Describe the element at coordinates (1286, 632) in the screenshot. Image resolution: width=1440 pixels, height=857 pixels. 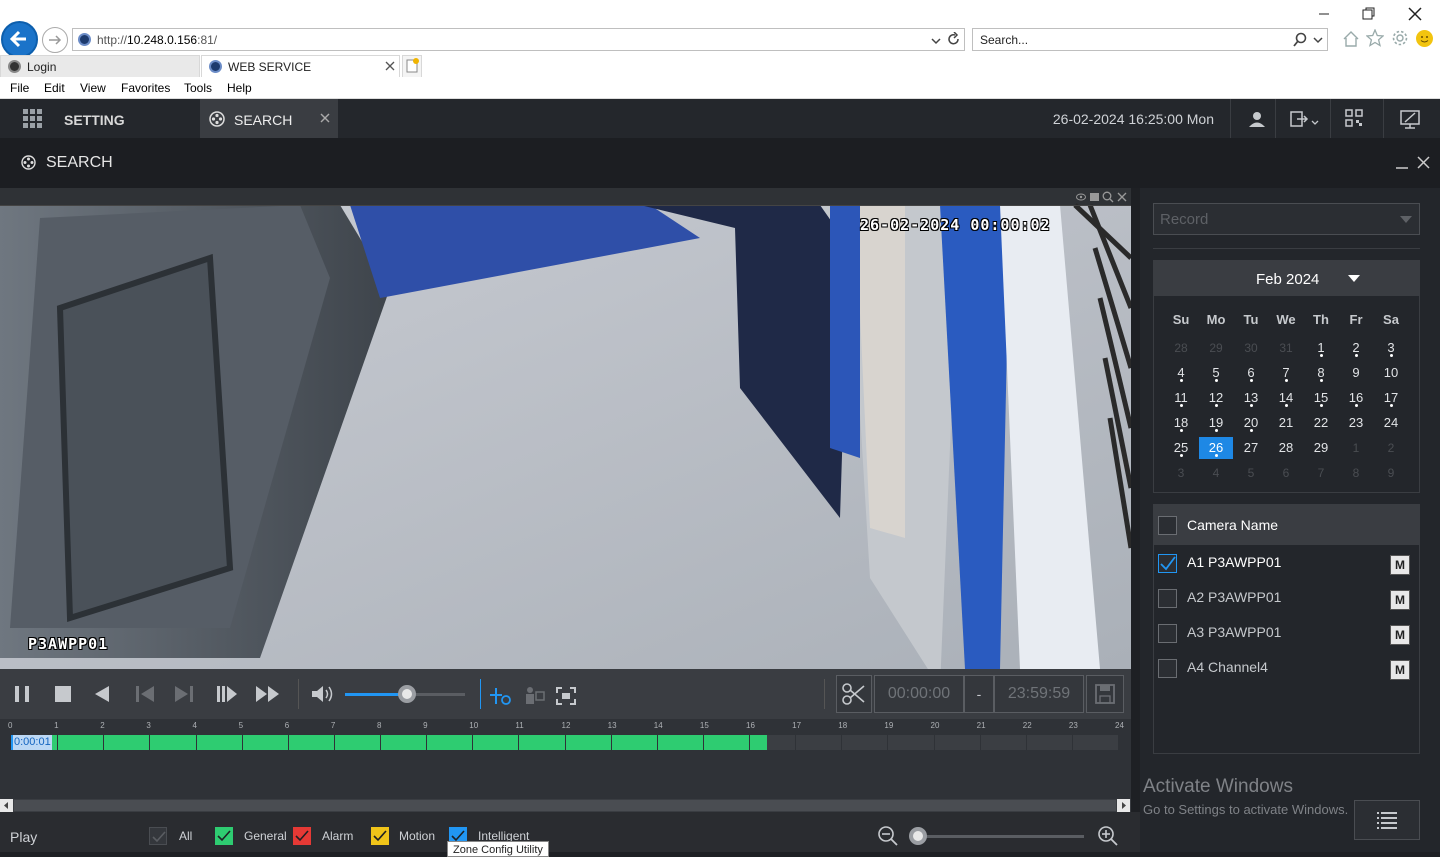
I see `camera-row: A3 P3AWPP01 M` at that location.